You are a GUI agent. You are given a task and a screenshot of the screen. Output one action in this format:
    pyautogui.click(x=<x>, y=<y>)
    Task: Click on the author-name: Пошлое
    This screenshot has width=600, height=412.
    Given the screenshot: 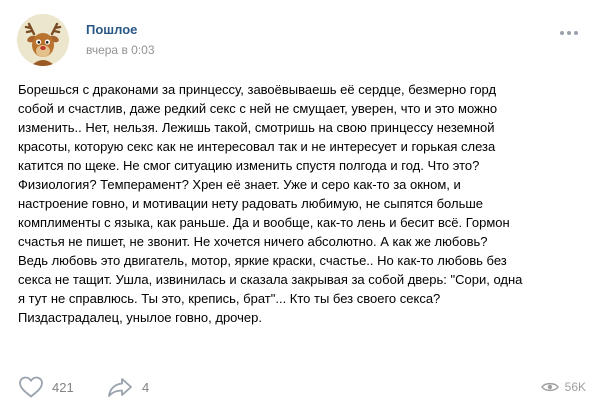 What is the action you would take?
    pyautogui.click(x=111, y=29)
    